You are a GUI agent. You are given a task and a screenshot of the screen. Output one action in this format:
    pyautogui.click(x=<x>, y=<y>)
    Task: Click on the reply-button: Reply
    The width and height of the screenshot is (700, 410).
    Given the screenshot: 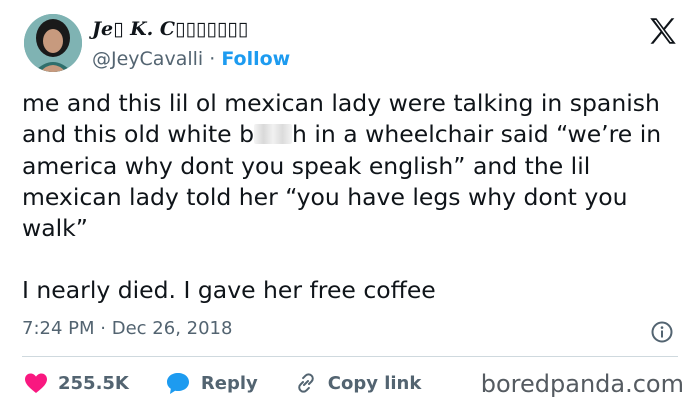 What is the action you would take?
    pyautogui.click(x=211, y=383)
    